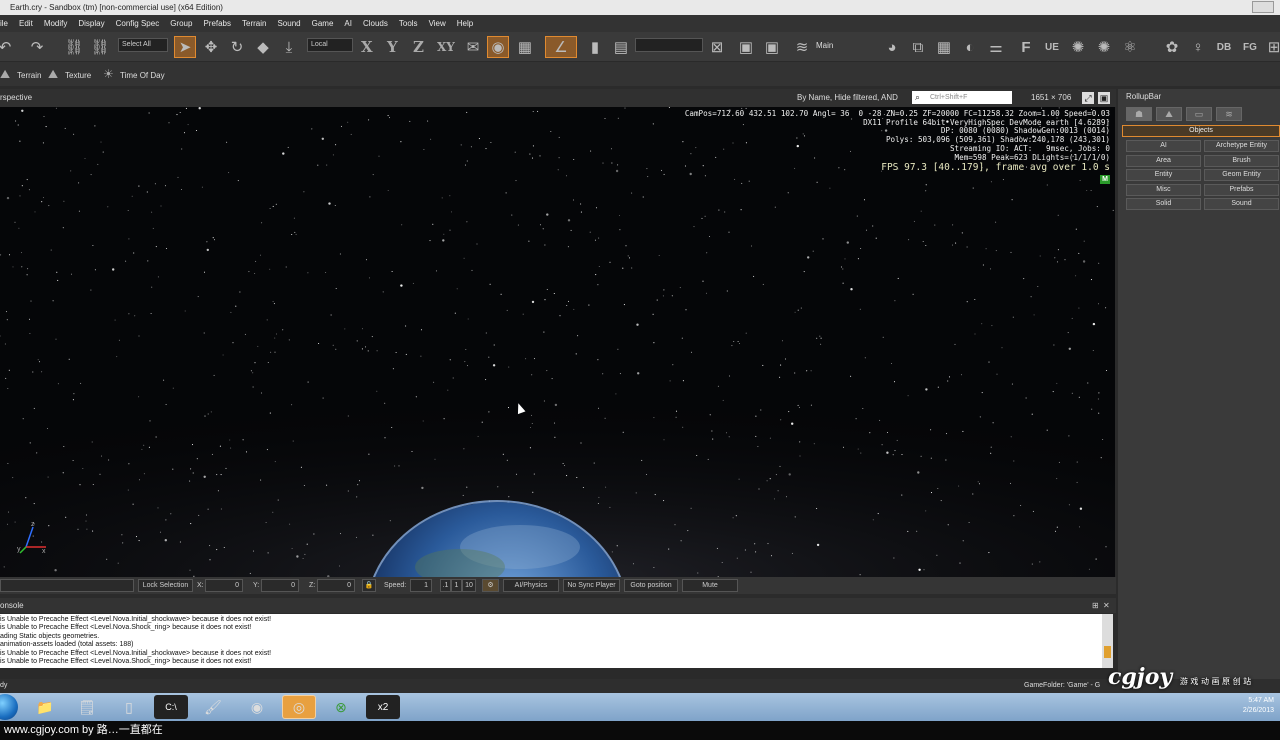 The image size is (1280, 740). I want to click on lock-icon: 🔒, so click(369, 585).